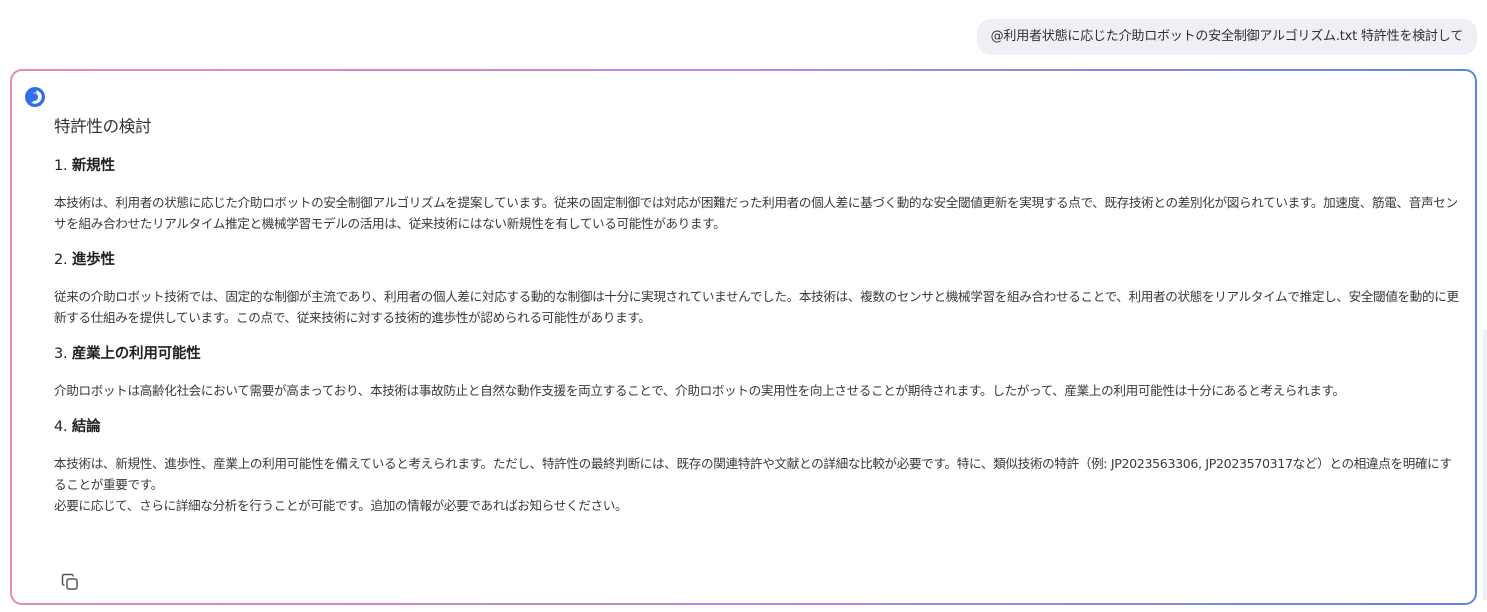 The width and height of the screenshot is (1487, 612). I want to click on copy-icon, so click(69, 581).